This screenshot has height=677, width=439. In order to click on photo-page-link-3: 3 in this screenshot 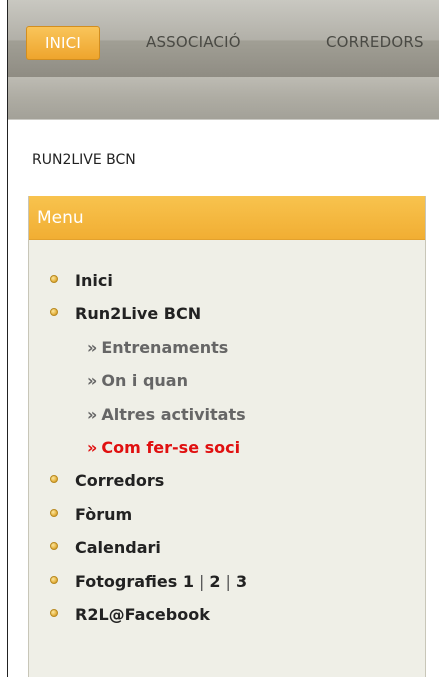, I will do `click(241, 581)`.